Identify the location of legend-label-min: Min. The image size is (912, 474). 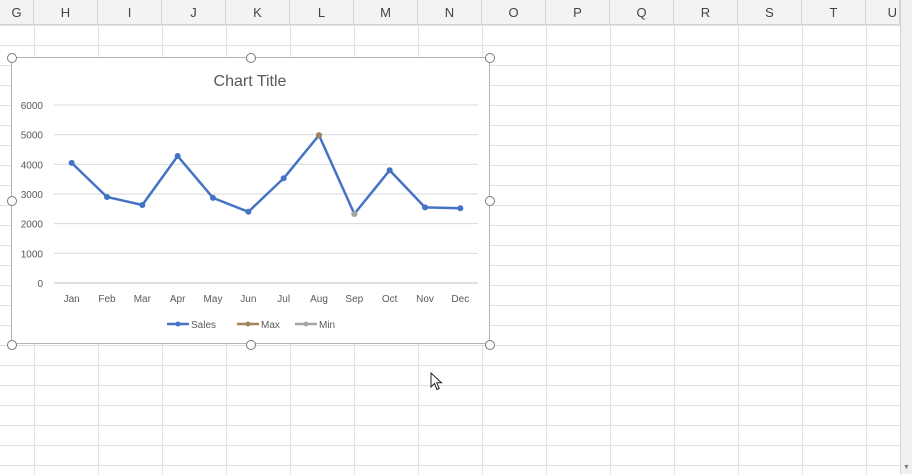
(327, 325).